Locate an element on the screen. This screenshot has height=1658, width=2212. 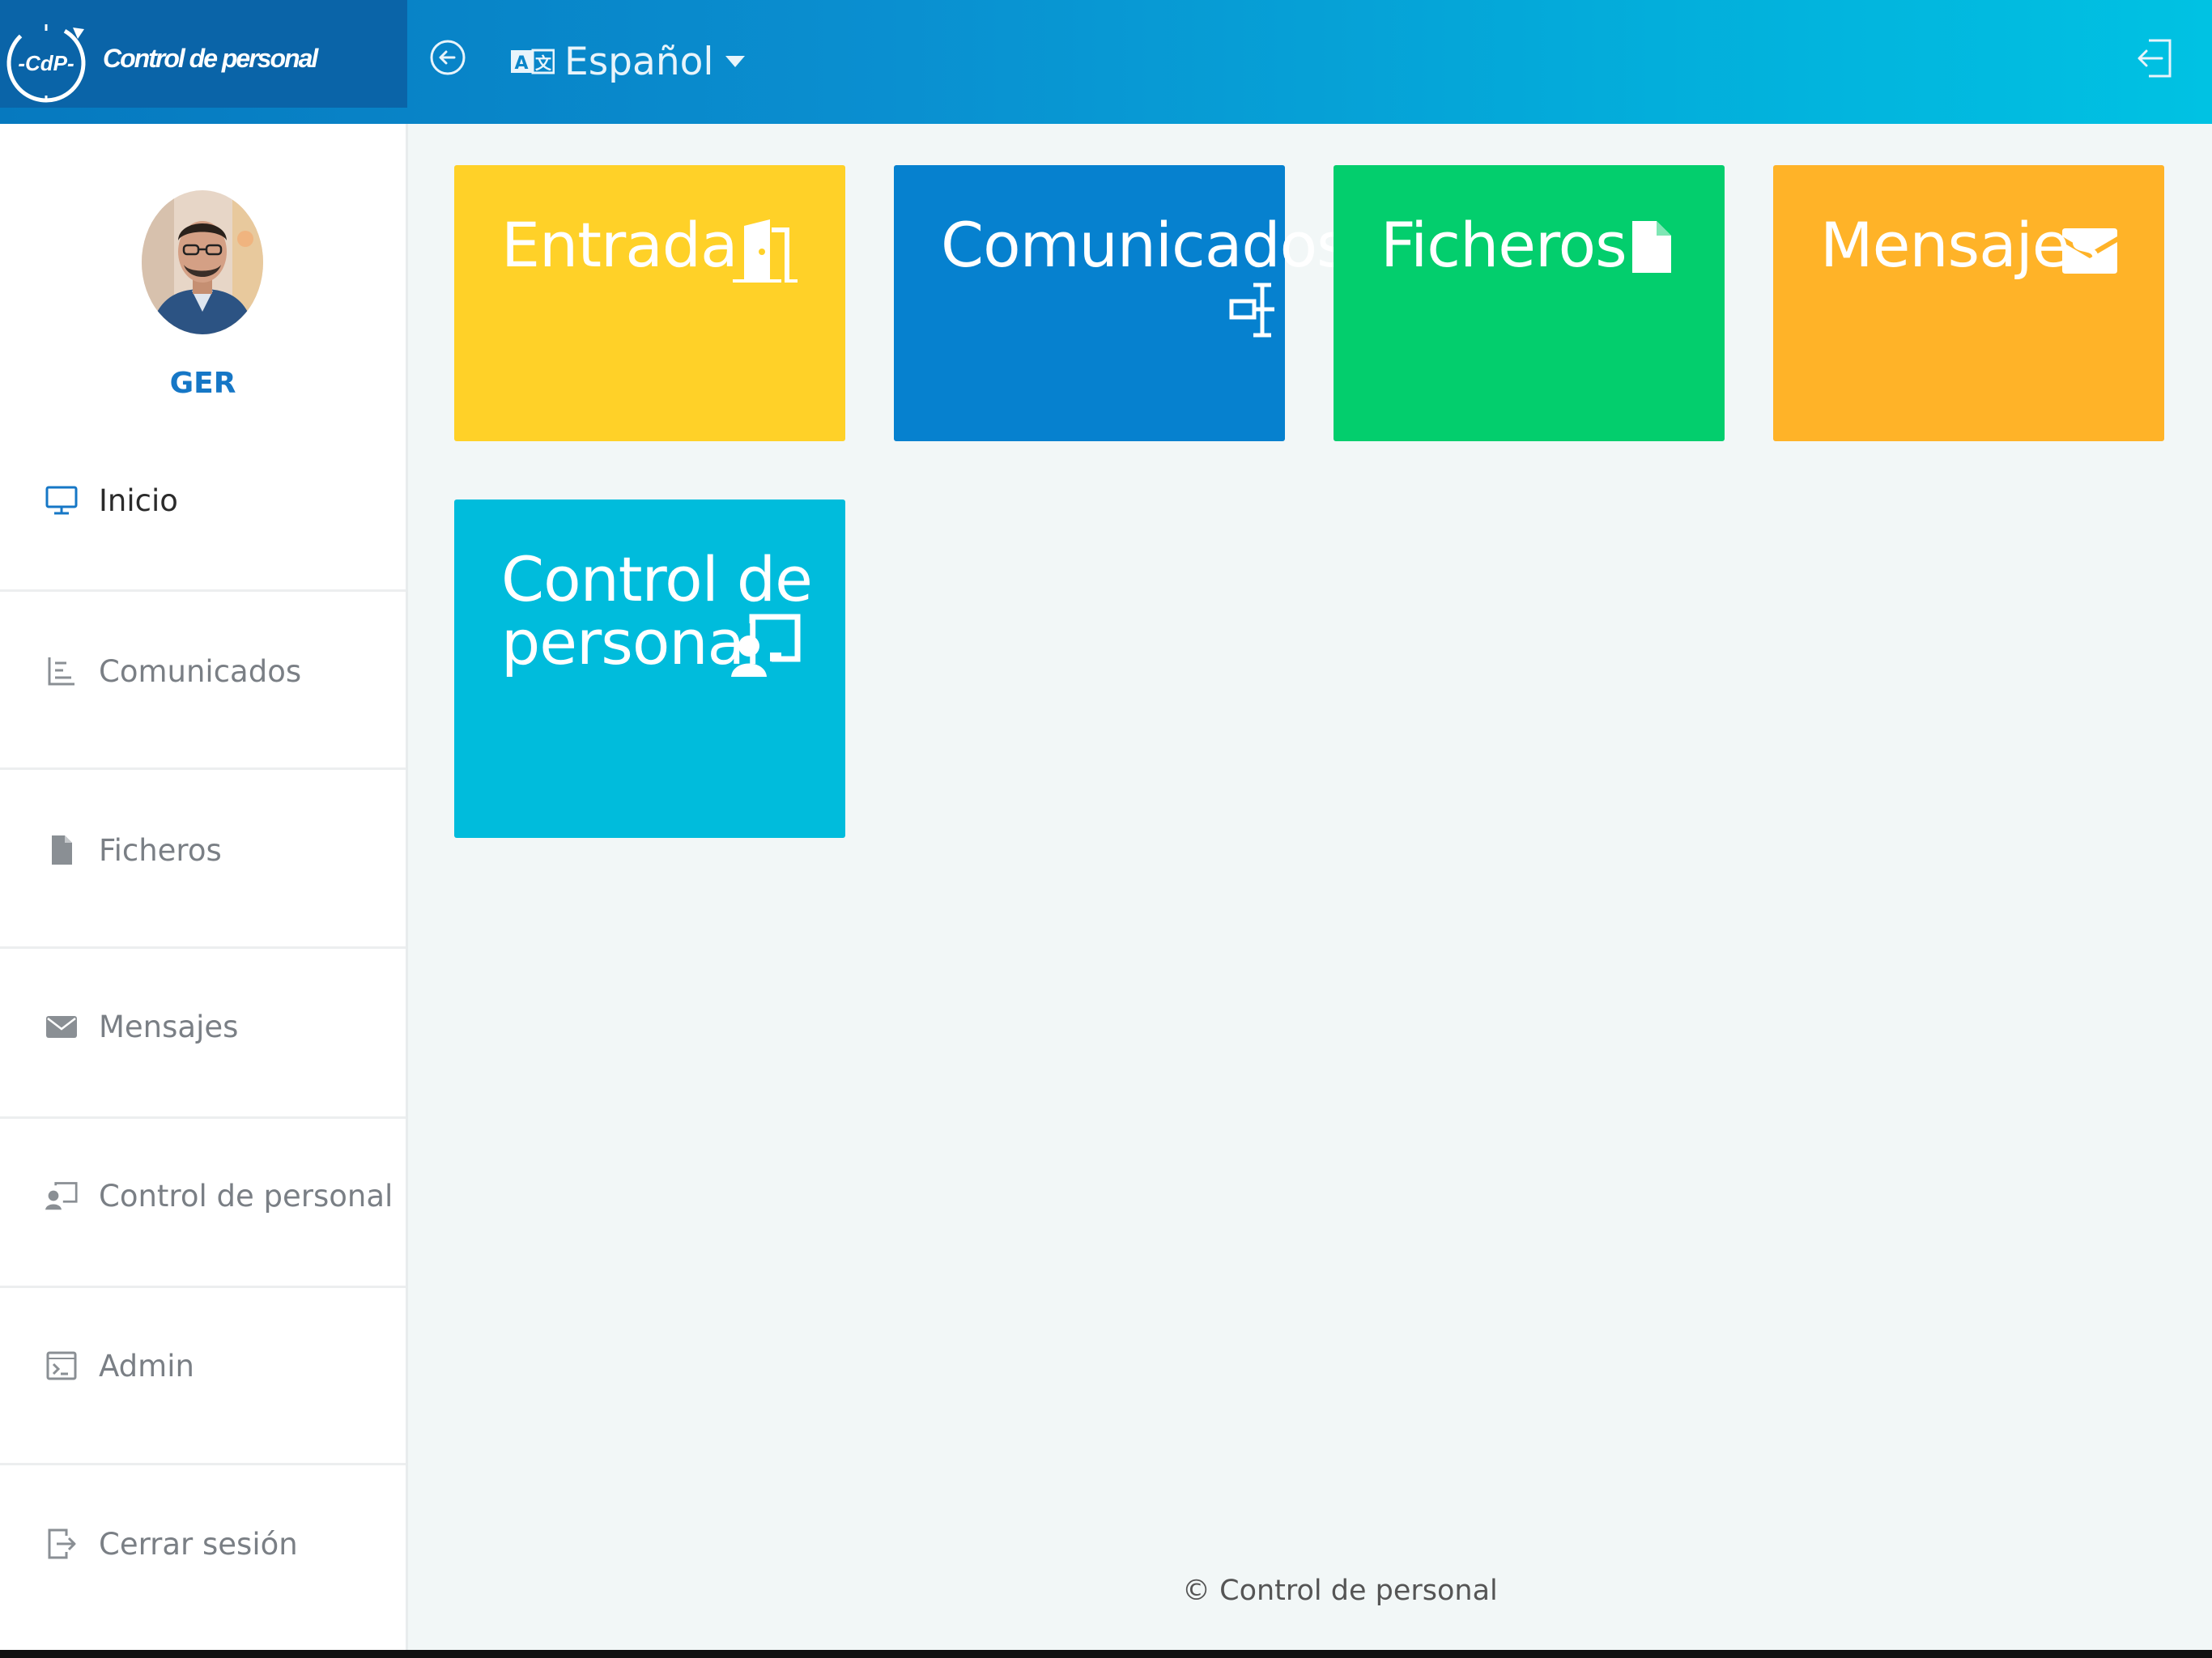
sidebar-item-mensajes: Mensajes is located at coordinates (203, 1026).